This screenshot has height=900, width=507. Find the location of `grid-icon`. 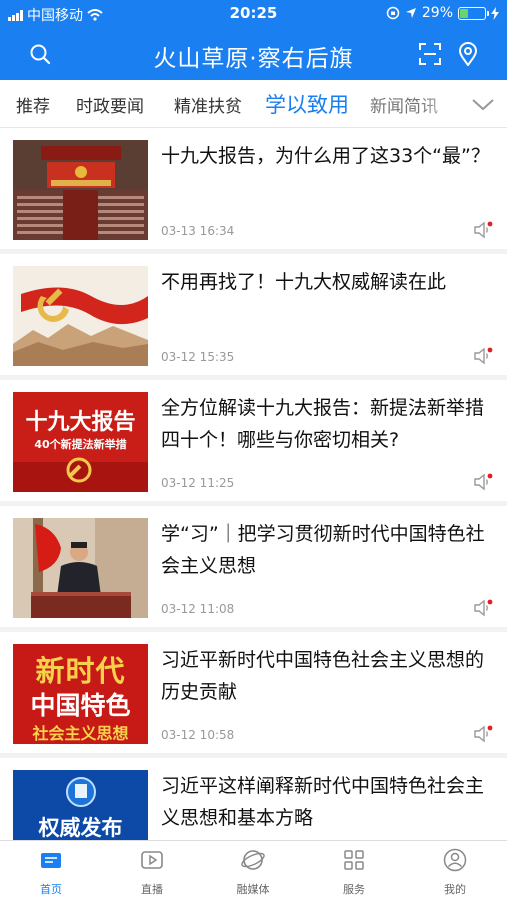

grid-icon is located at coordinates (354, 860).